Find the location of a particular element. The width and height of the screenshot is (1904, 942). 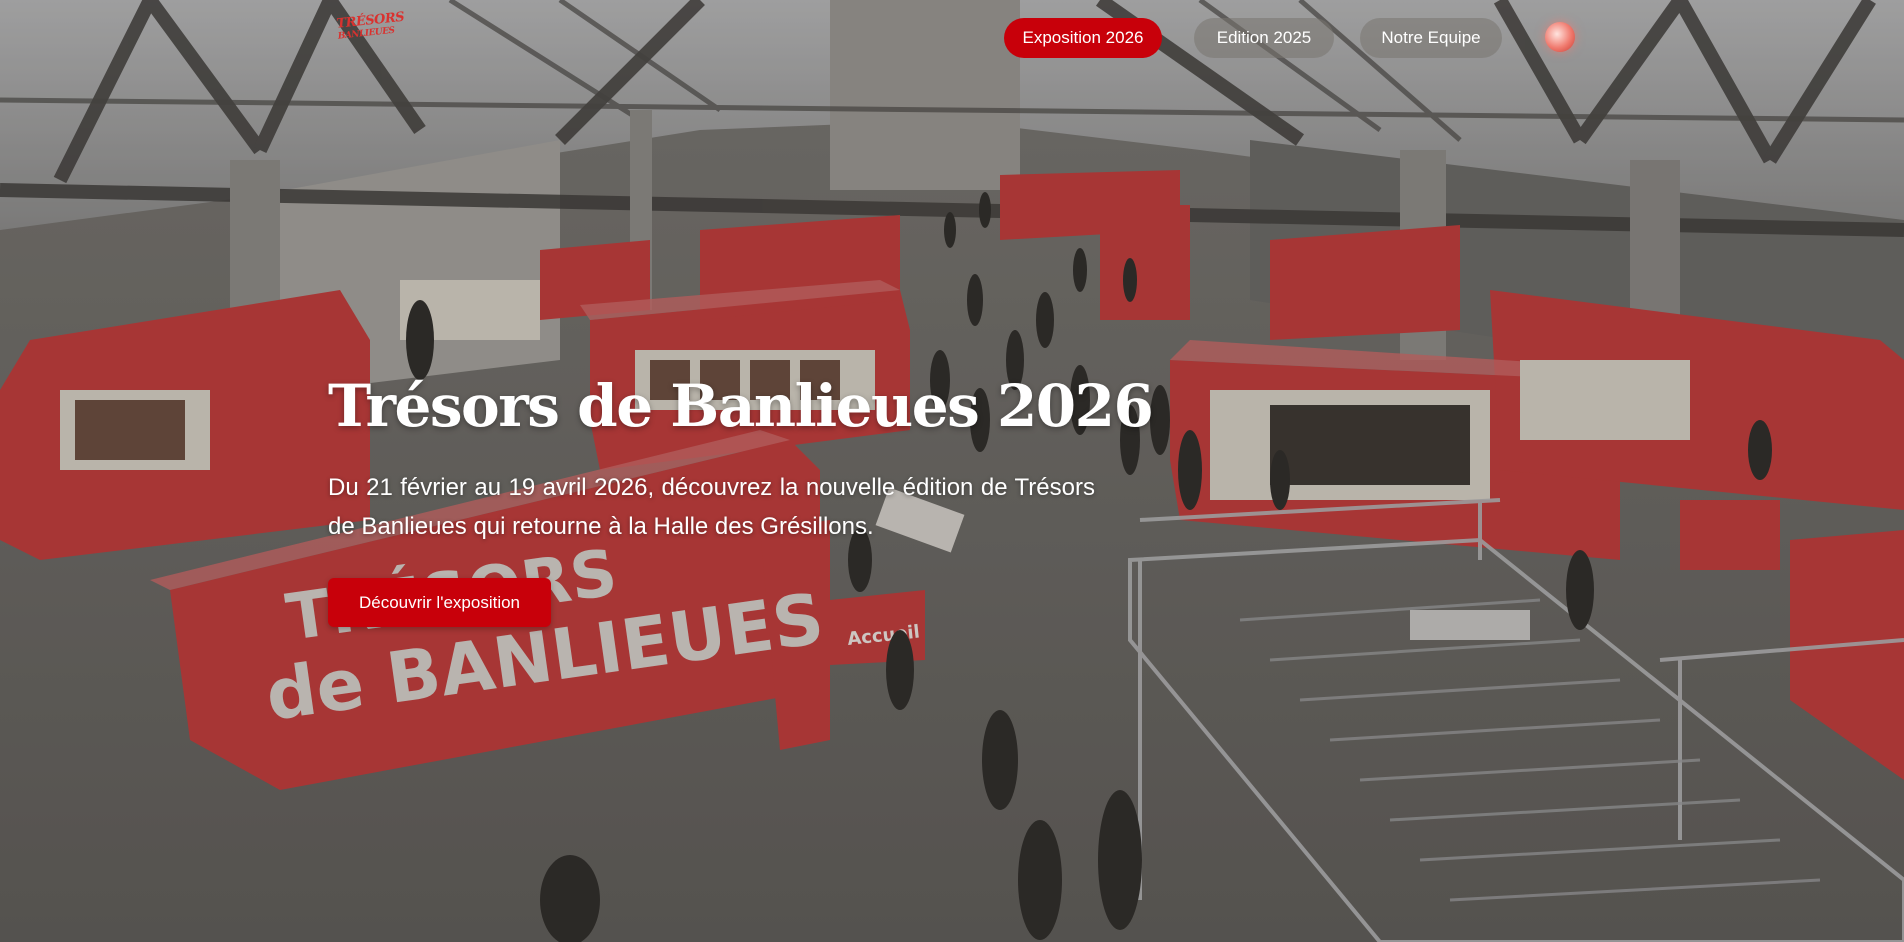

tresors-logo-icon: TRÉSORS BANLIEUES is located at coordinates (370, 34).